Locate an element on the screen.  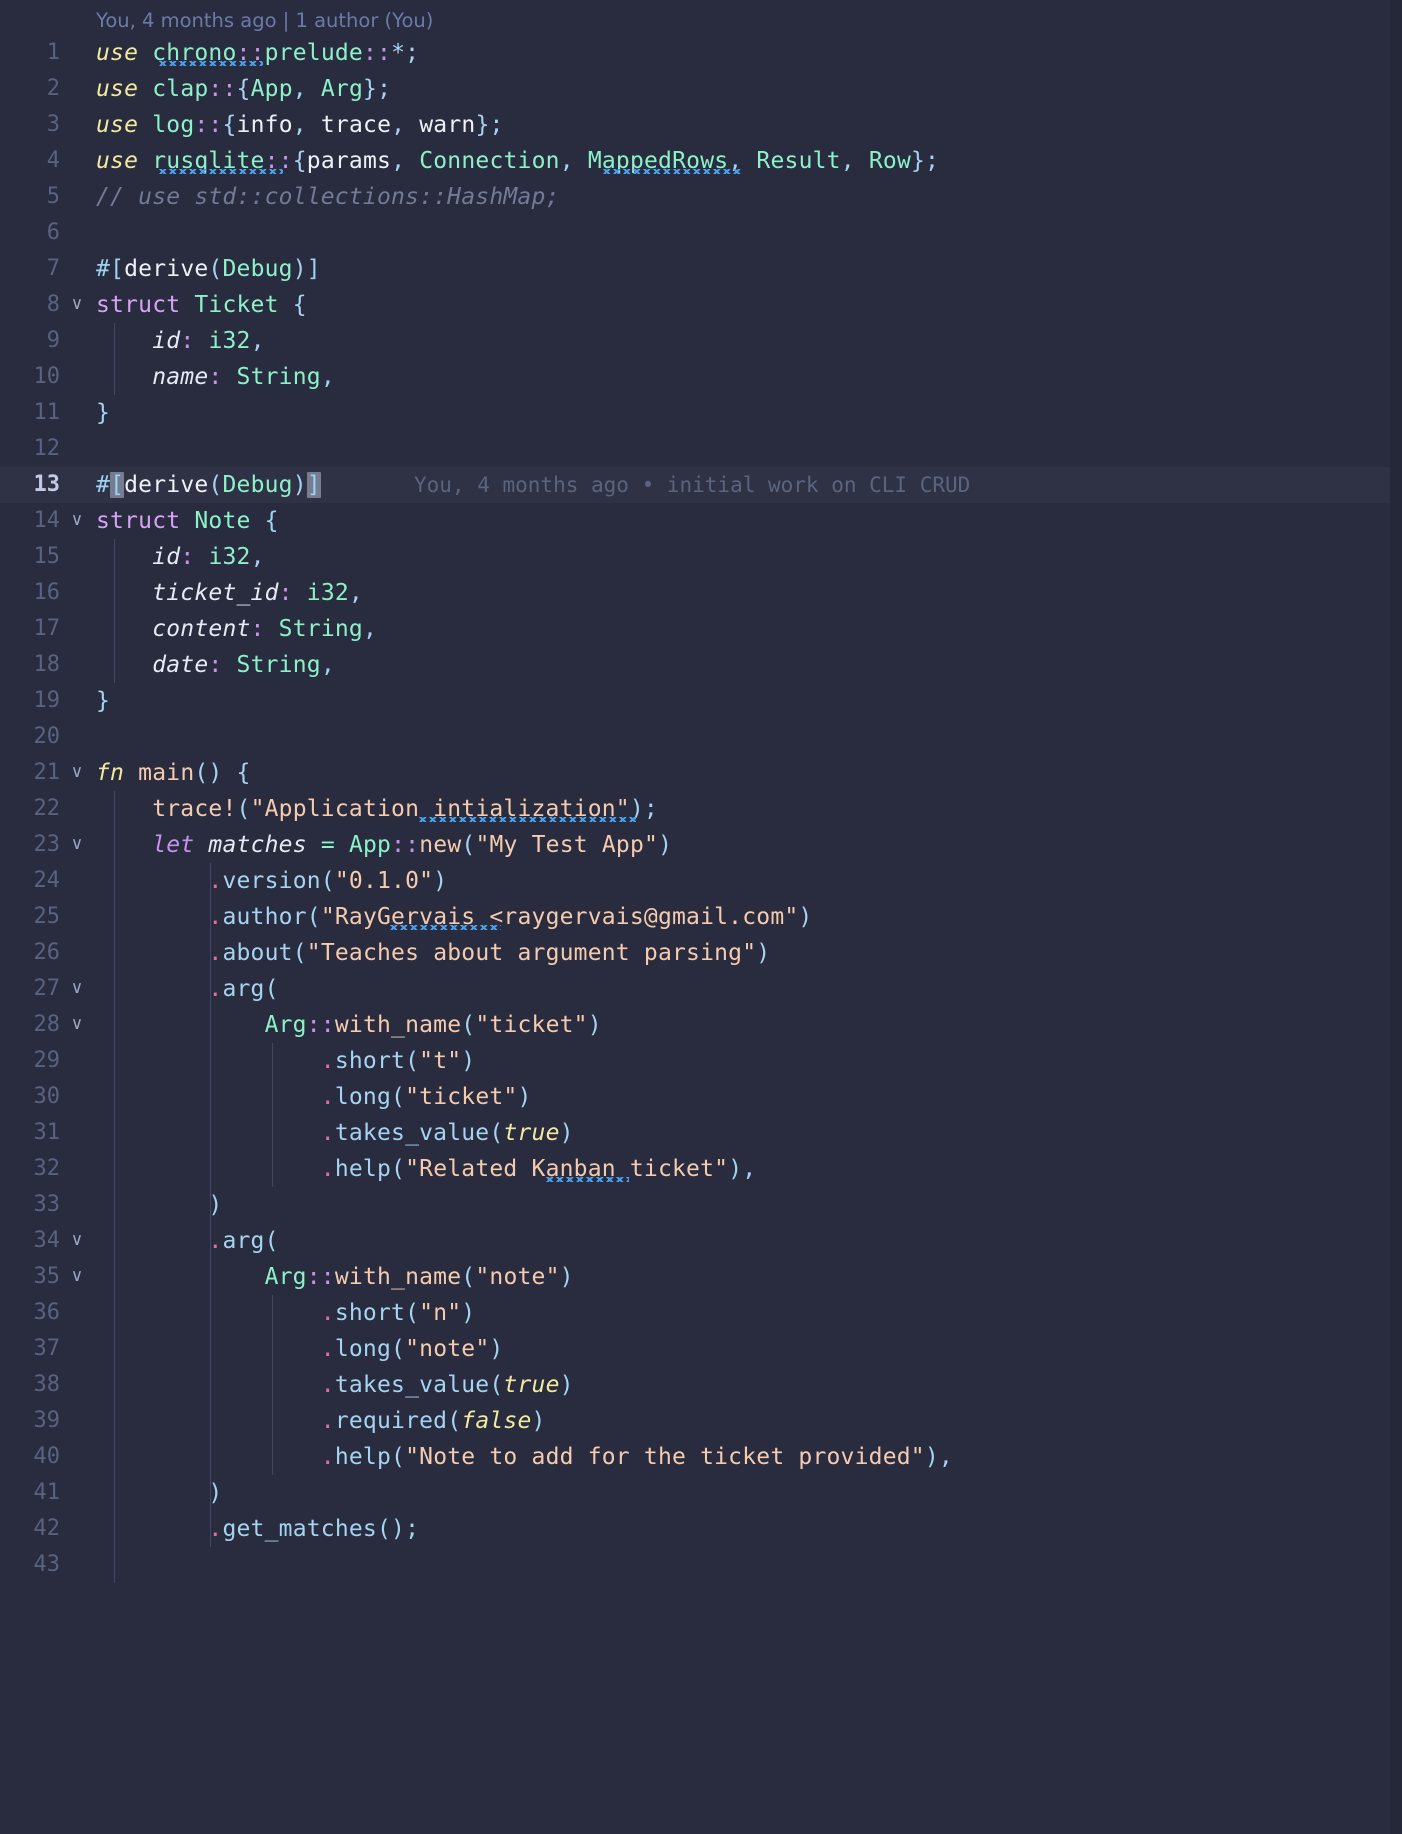
line-content: use clap::{App, Arg}; is located at coordinates (243, 89).